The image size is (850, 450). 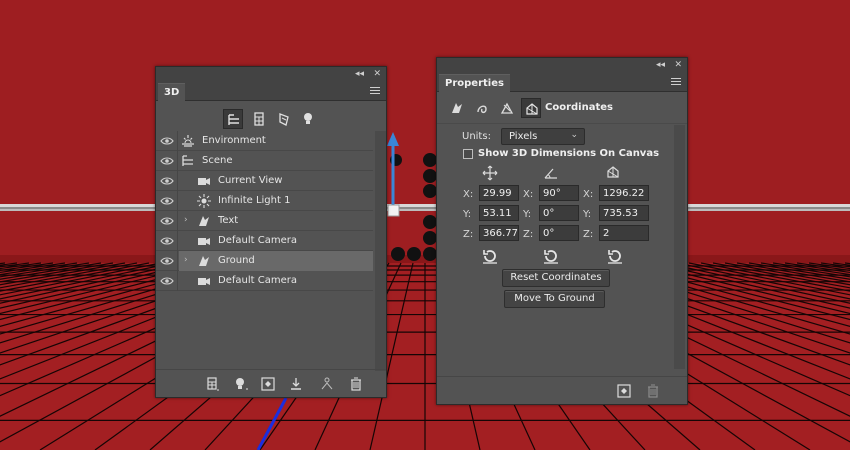 I want to click on tab-3d: 3D, so click(x=172, y=92).